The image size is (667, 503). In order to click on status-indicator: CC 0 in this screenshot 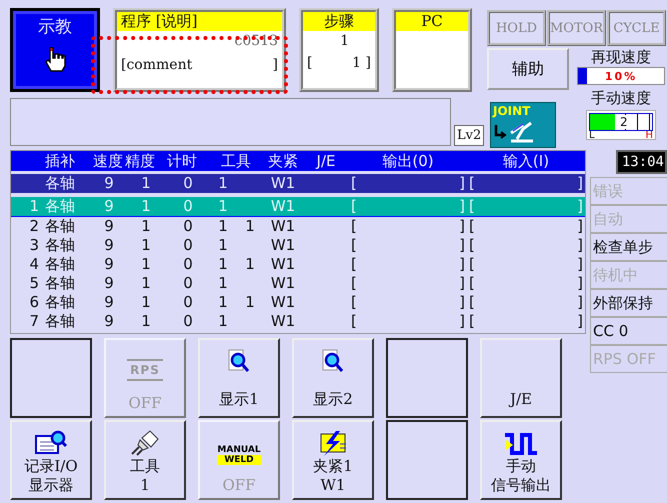, I will do `click(628, 331)`.